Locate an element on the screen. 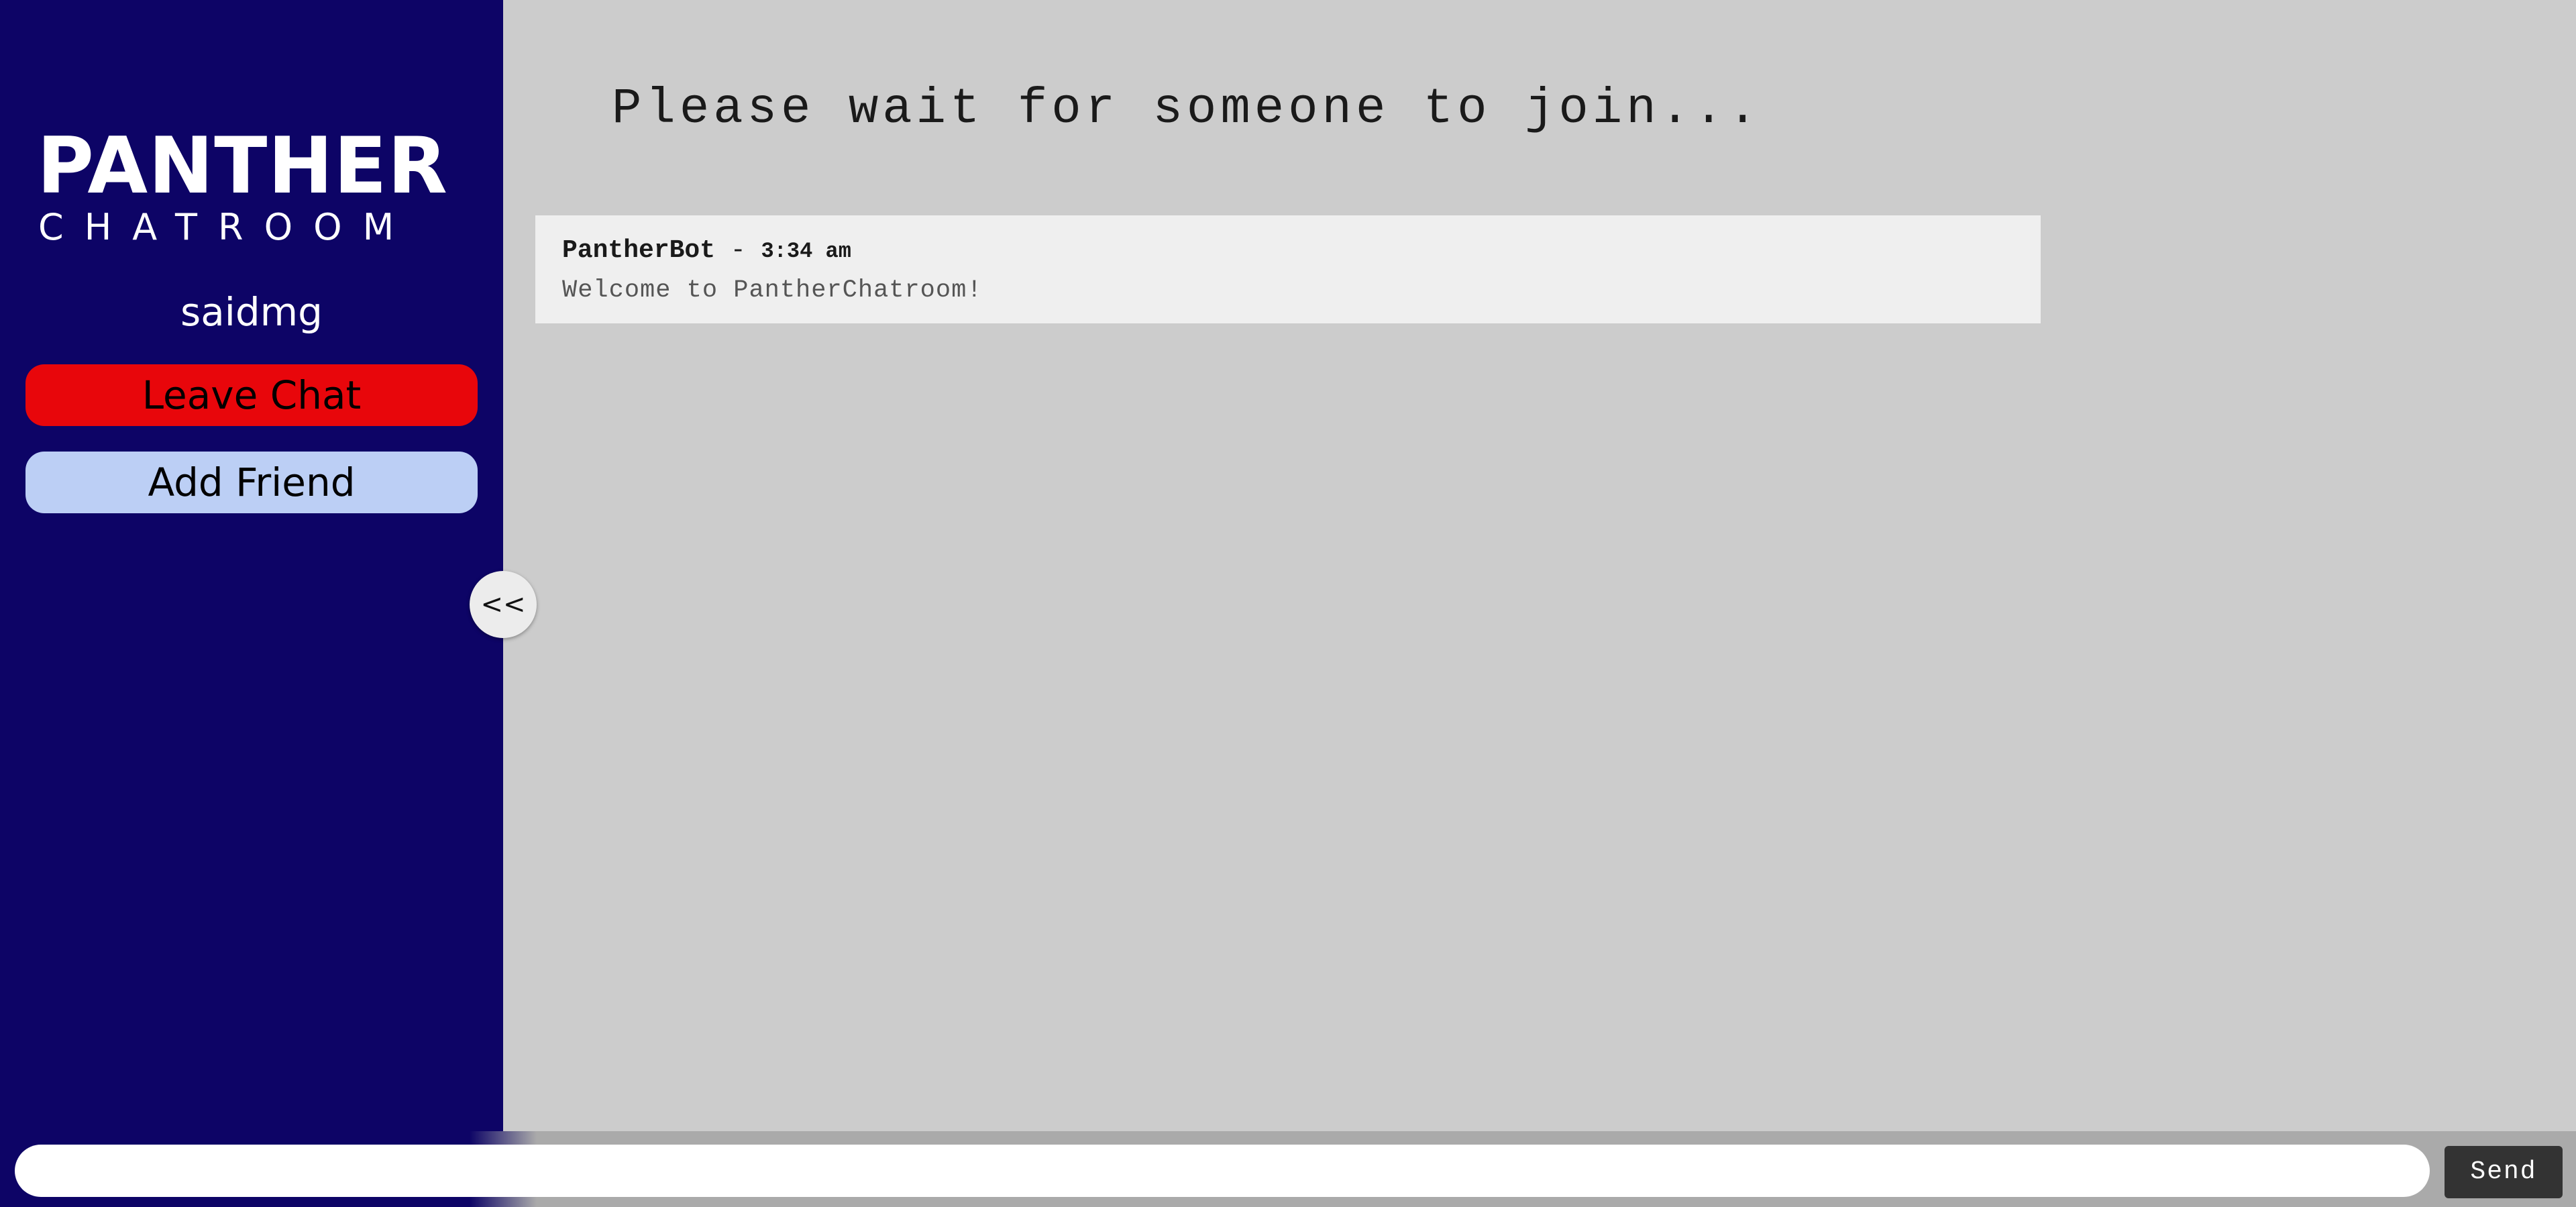  panther-chatroom-logo: PANTHER CHATROOM is located at coordinates (242, 184).